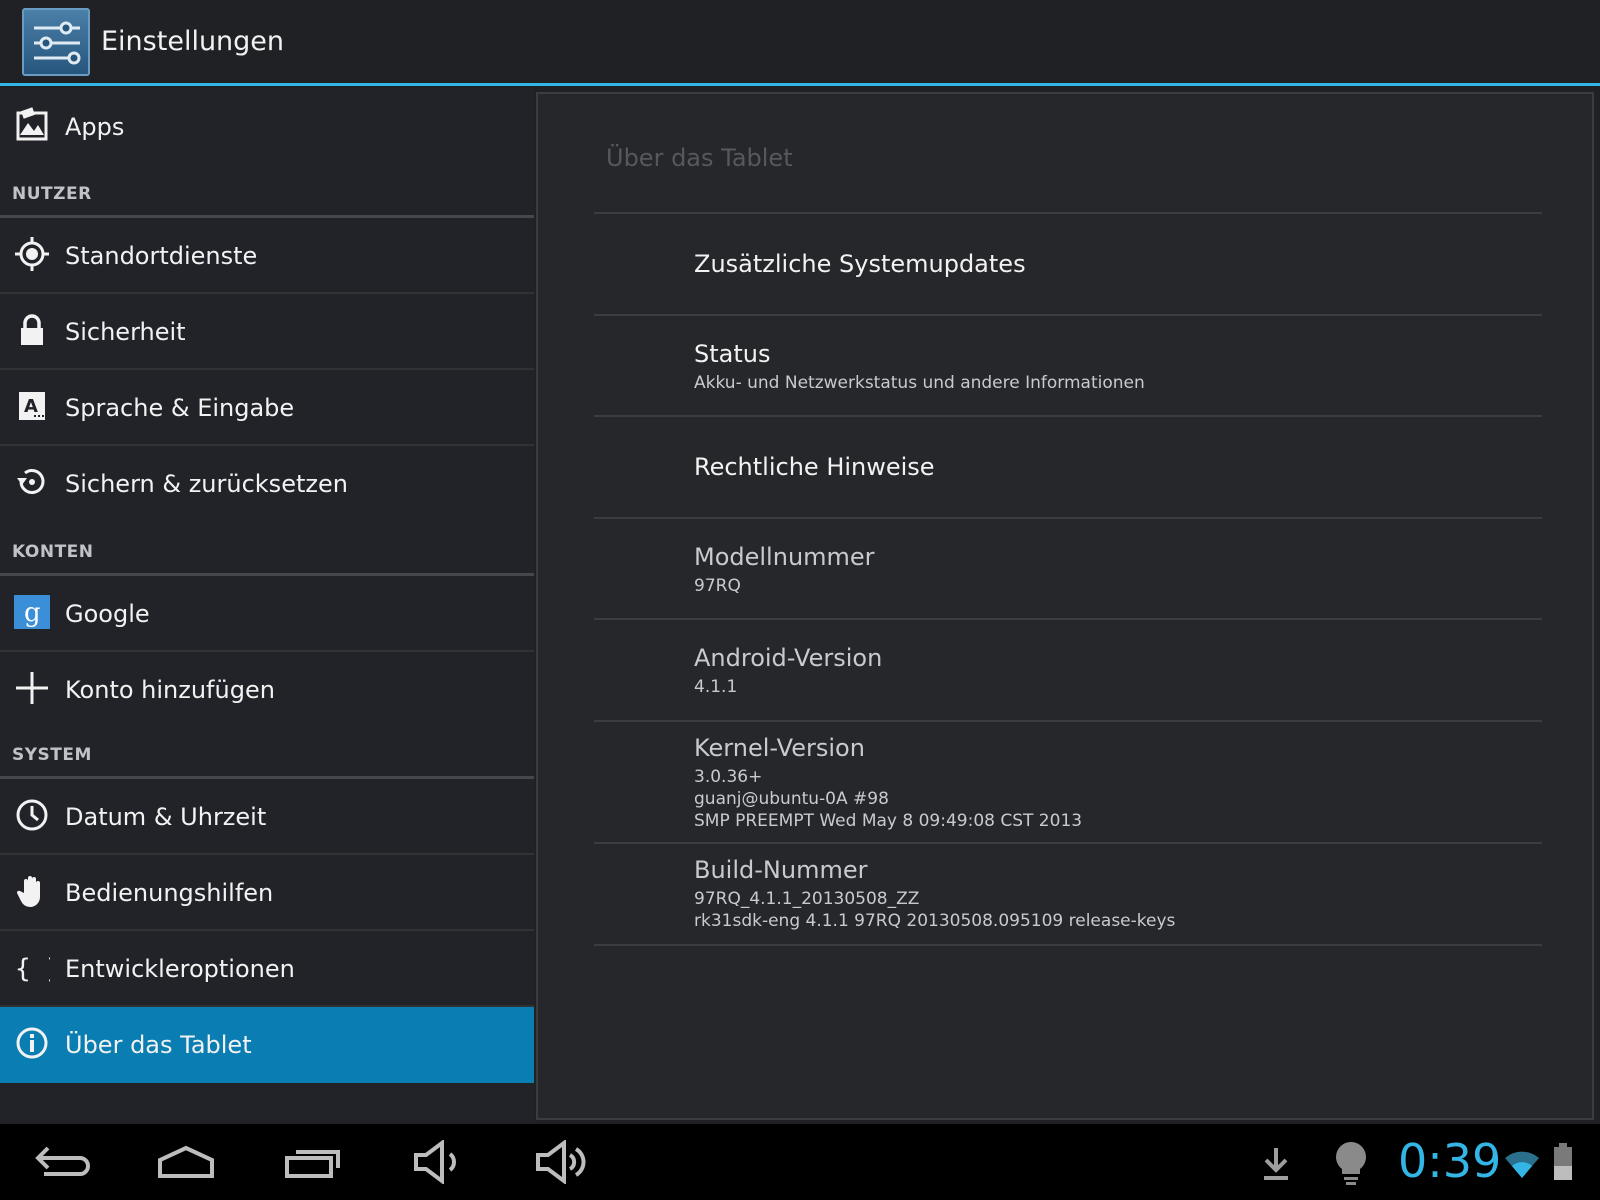 This screenshot has width=1600, height=1200. I want to click on plus-icon, so click(32, 688).